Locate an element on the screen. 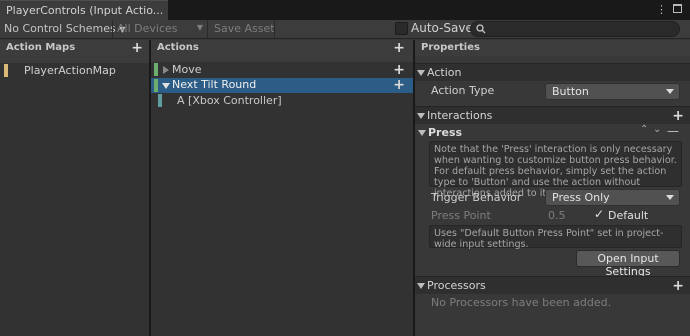  window-tab-bar: PlayerControls (Input Actio... ⋮ is located at coordinates (345, 10).